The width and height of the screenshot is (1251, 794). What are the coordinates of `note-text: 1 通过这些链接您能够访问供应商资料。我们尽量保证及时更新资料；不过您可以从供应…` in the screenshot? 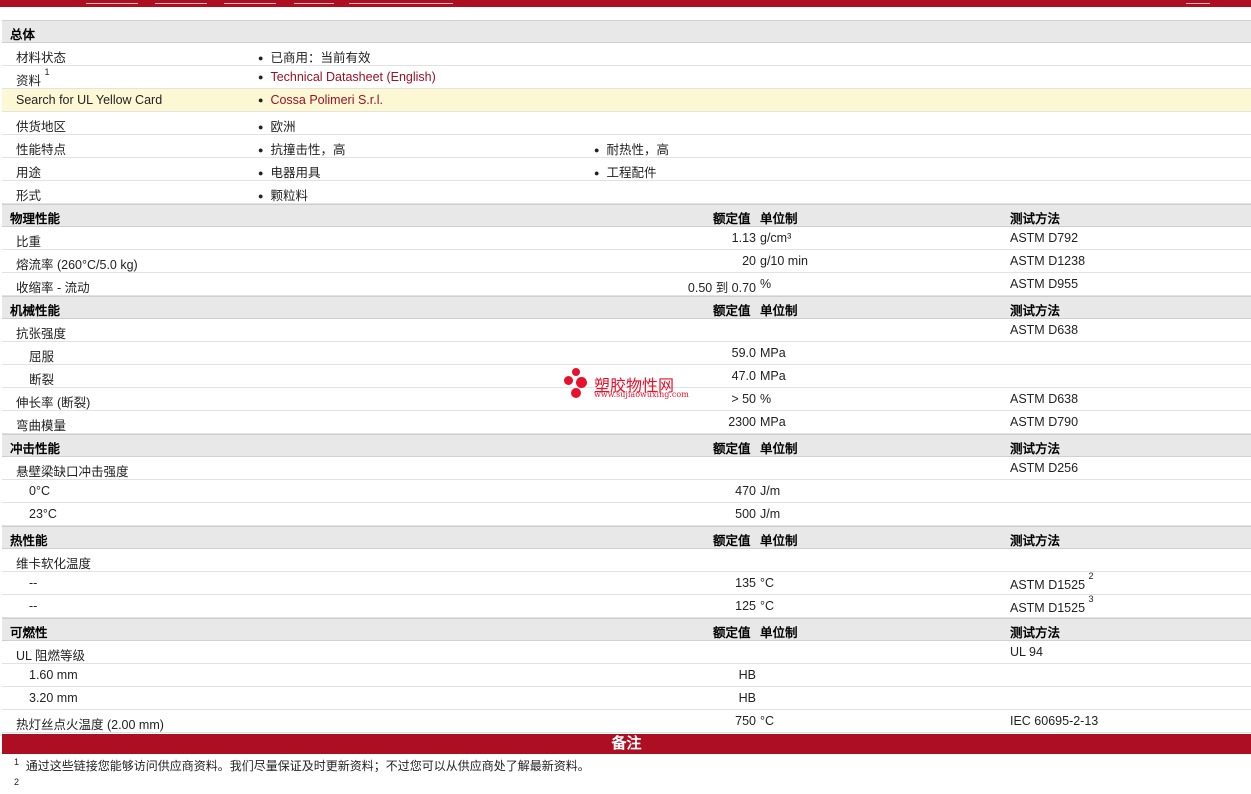 It's located at (302, 765).